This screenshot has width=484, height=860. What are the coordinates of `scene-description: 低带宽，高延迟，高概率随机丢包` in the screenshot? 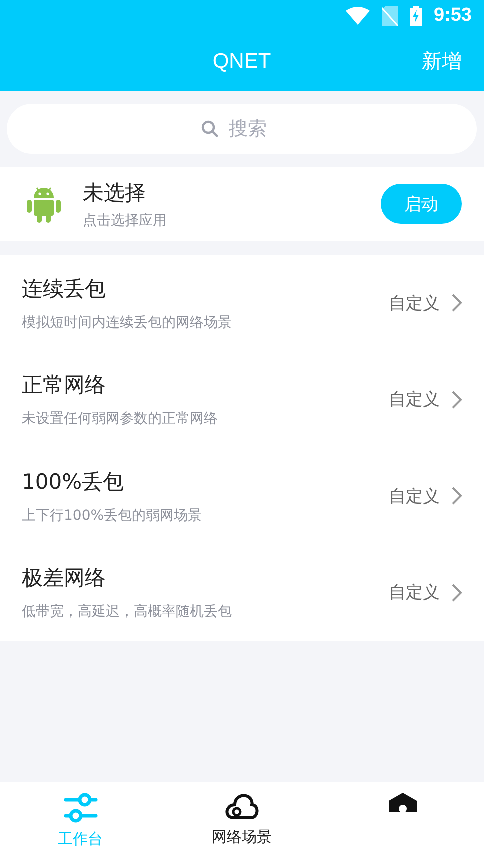 It's located at (127, 612).